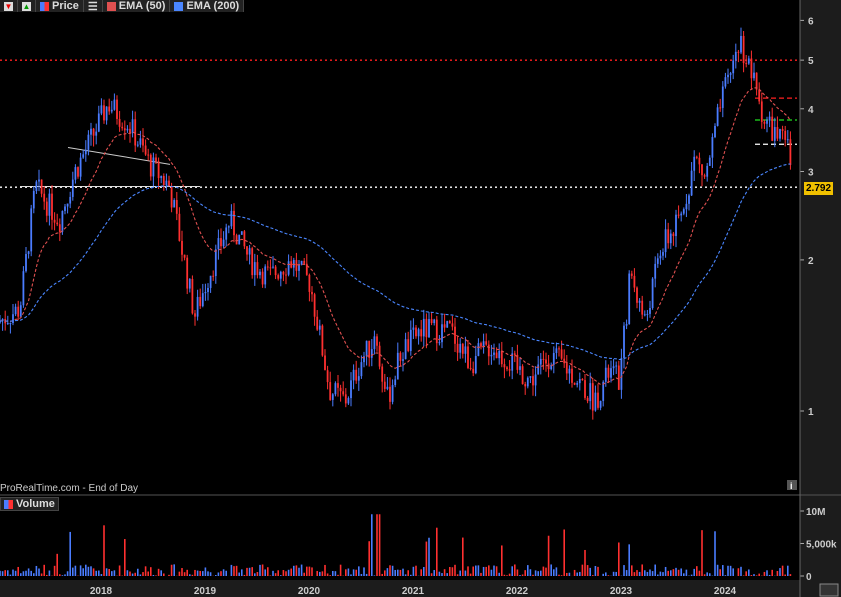  What do you see at coordinates (829, 590) in the screenshot?
I see `expand-panel-icon` at bounding box center [829, 590].